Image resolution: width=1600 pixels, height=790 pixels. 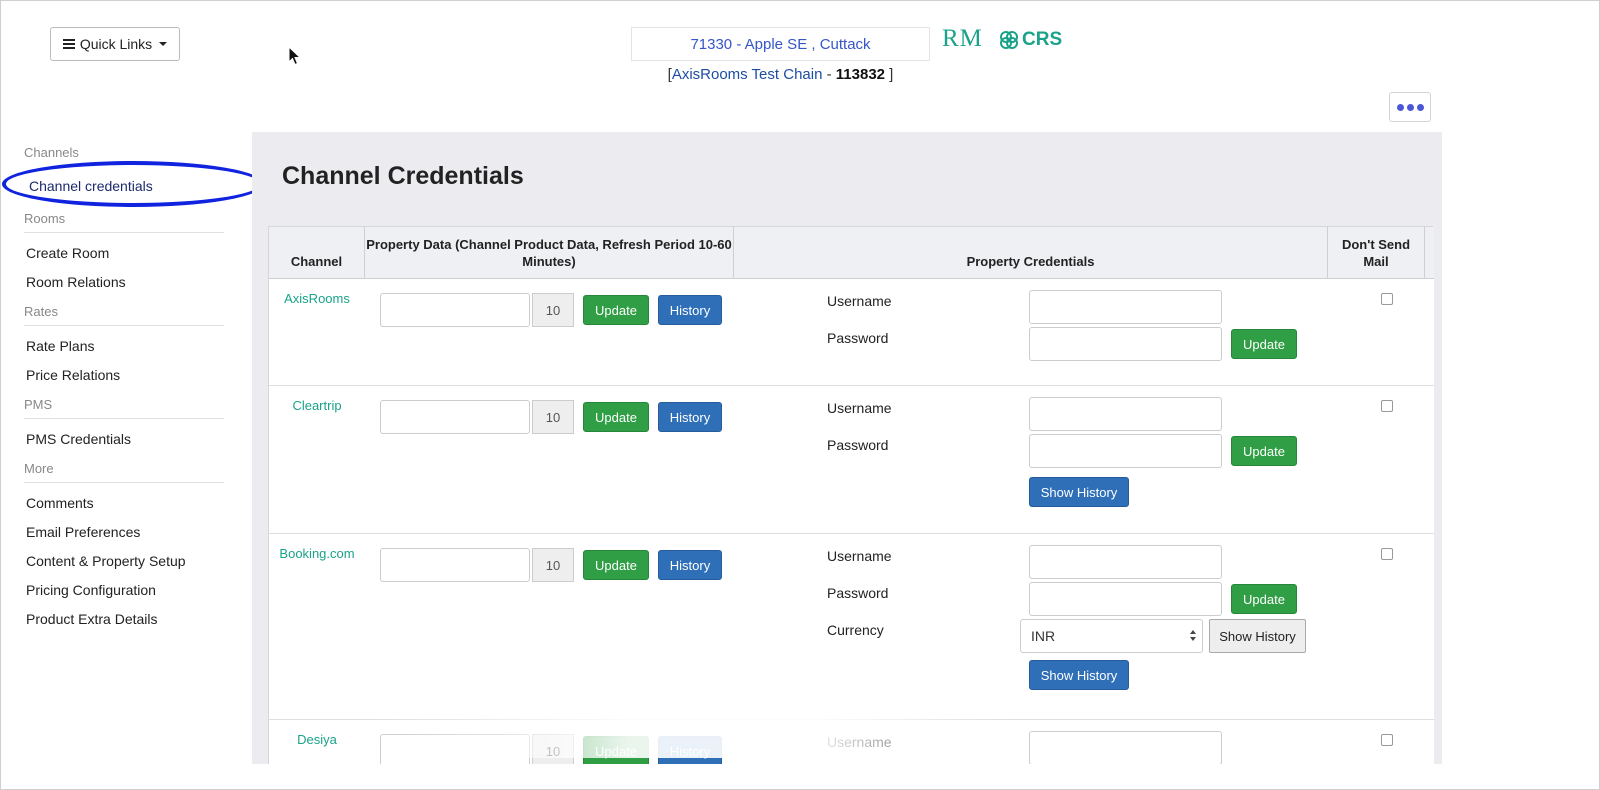 What do you see at coordinates (76, 282) in the screenshot?
I see `sidebar-item-room-relations: Room Relations` at bounding box center [76, 282].